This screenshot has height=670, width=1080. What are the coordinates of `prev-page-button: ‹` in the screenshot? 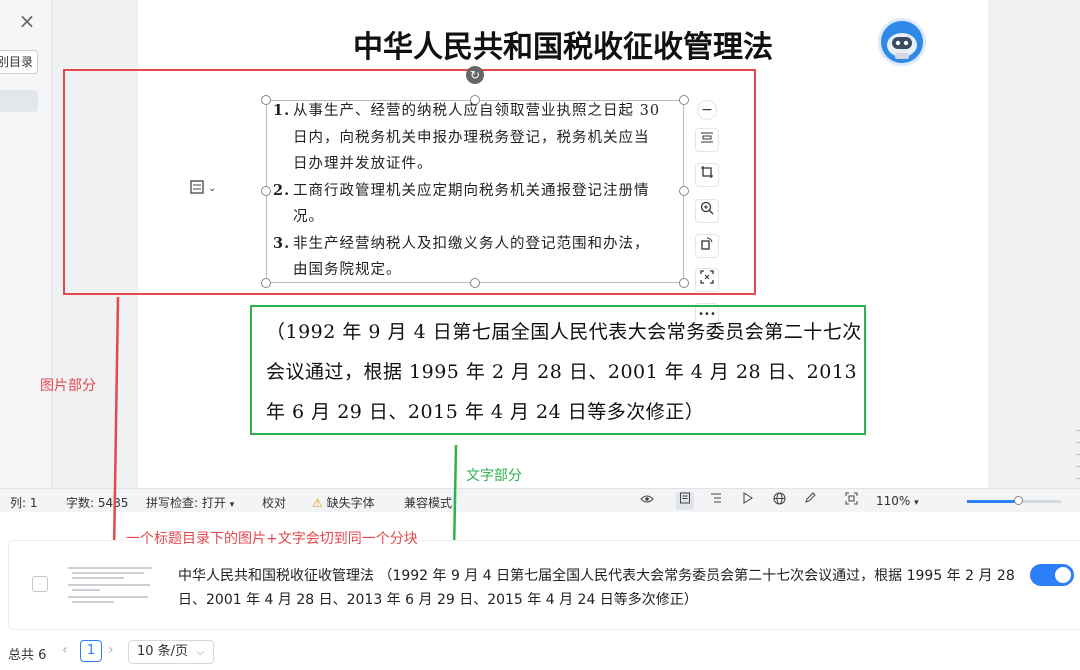 It's located at (69, 652).